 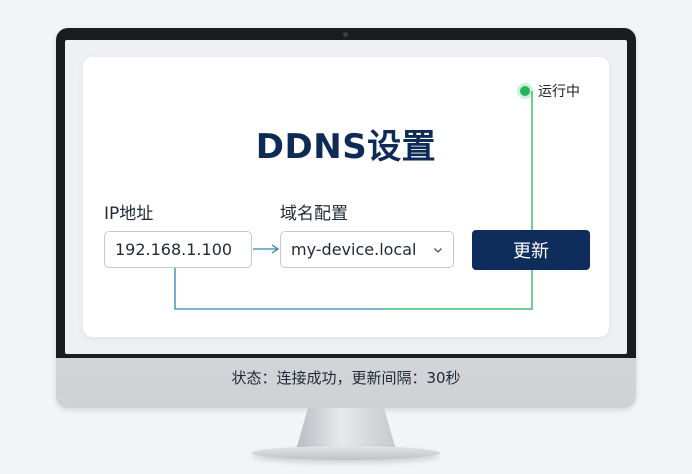 What do you see at coordinates (346, 453) in the screenshot?
I see `monitor-stand-base` at bounding box center [346, 453].